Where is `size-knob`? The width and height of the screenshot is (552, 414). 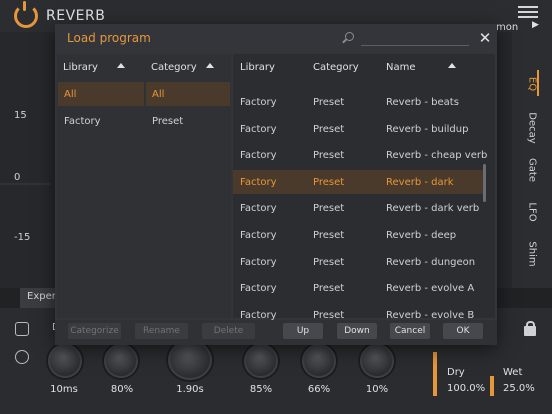
size-knob is located at coordinates (261, 361).